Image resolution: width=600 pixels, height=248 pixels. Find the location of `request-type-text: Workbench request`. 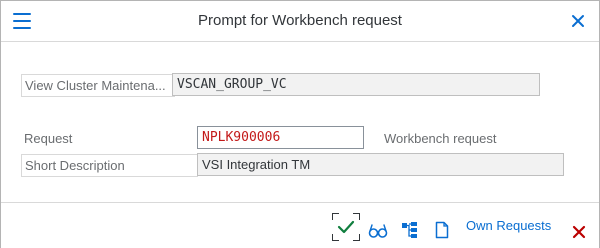

request-type-text: Workbench request is located at coordinates (440, 138).